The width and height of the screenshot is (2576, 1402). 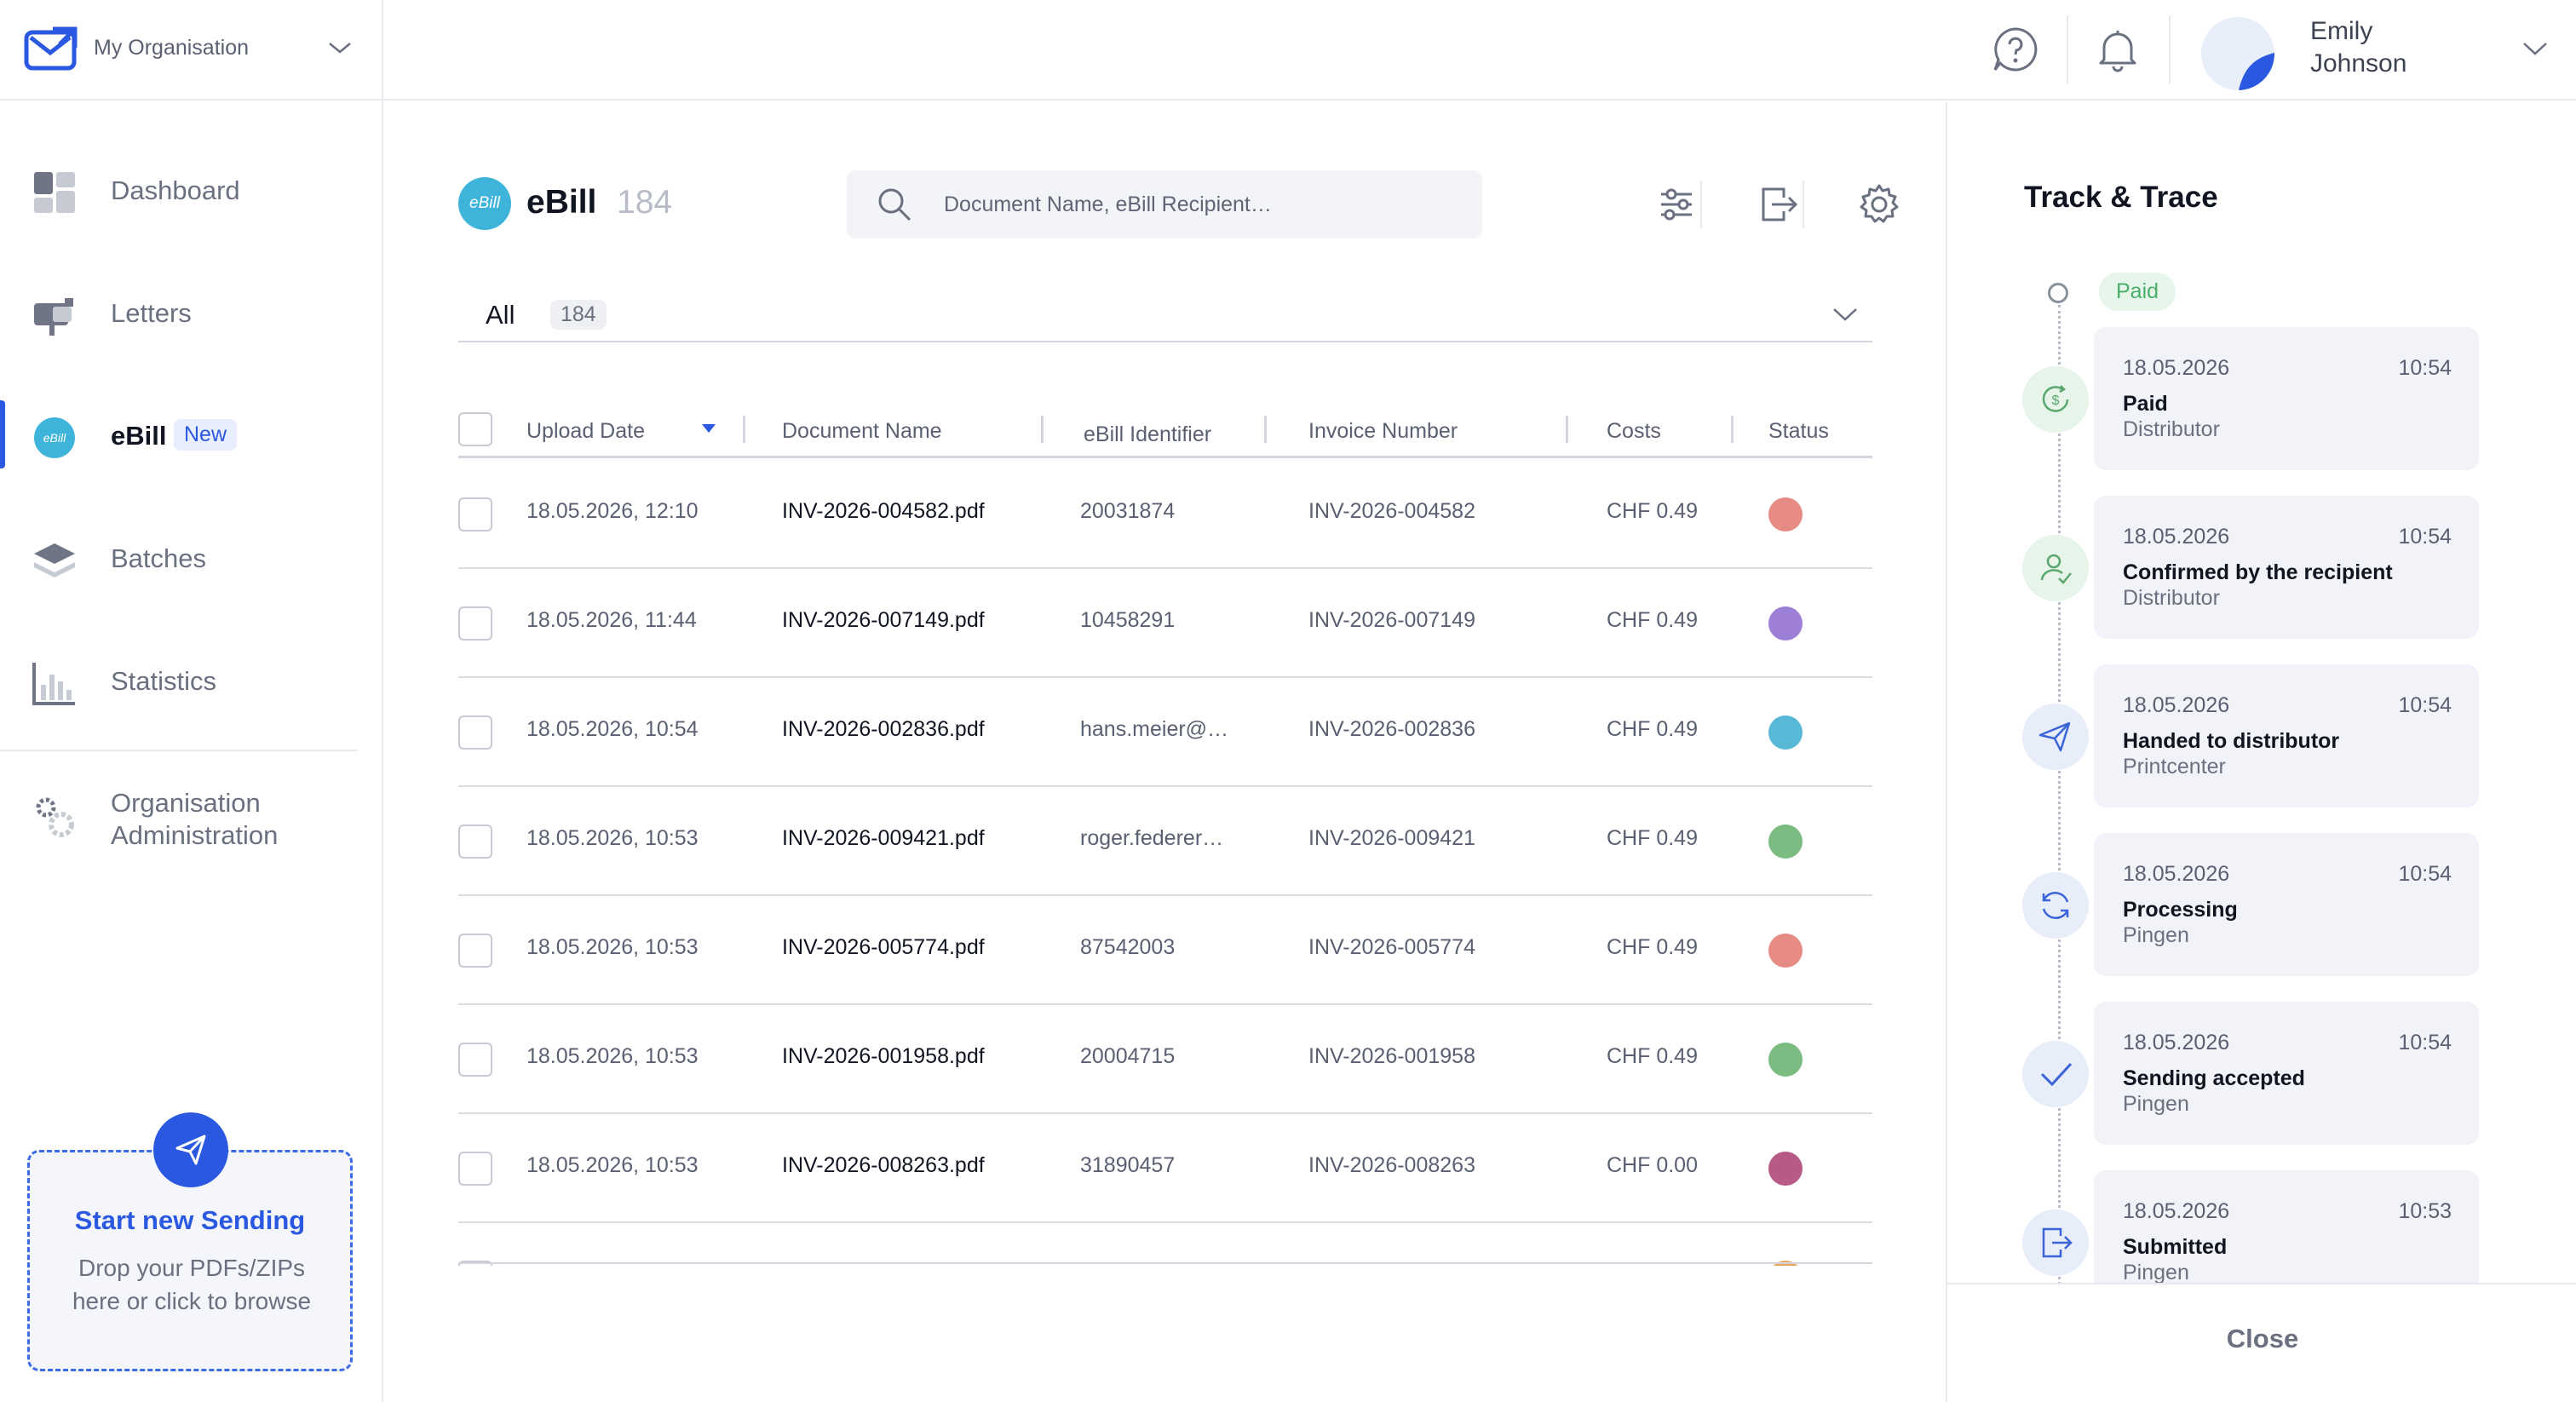 What do you see at coordinates (1777, 204) in the screenshot?
I see `export-icon` at bounding box center [1777, 204].